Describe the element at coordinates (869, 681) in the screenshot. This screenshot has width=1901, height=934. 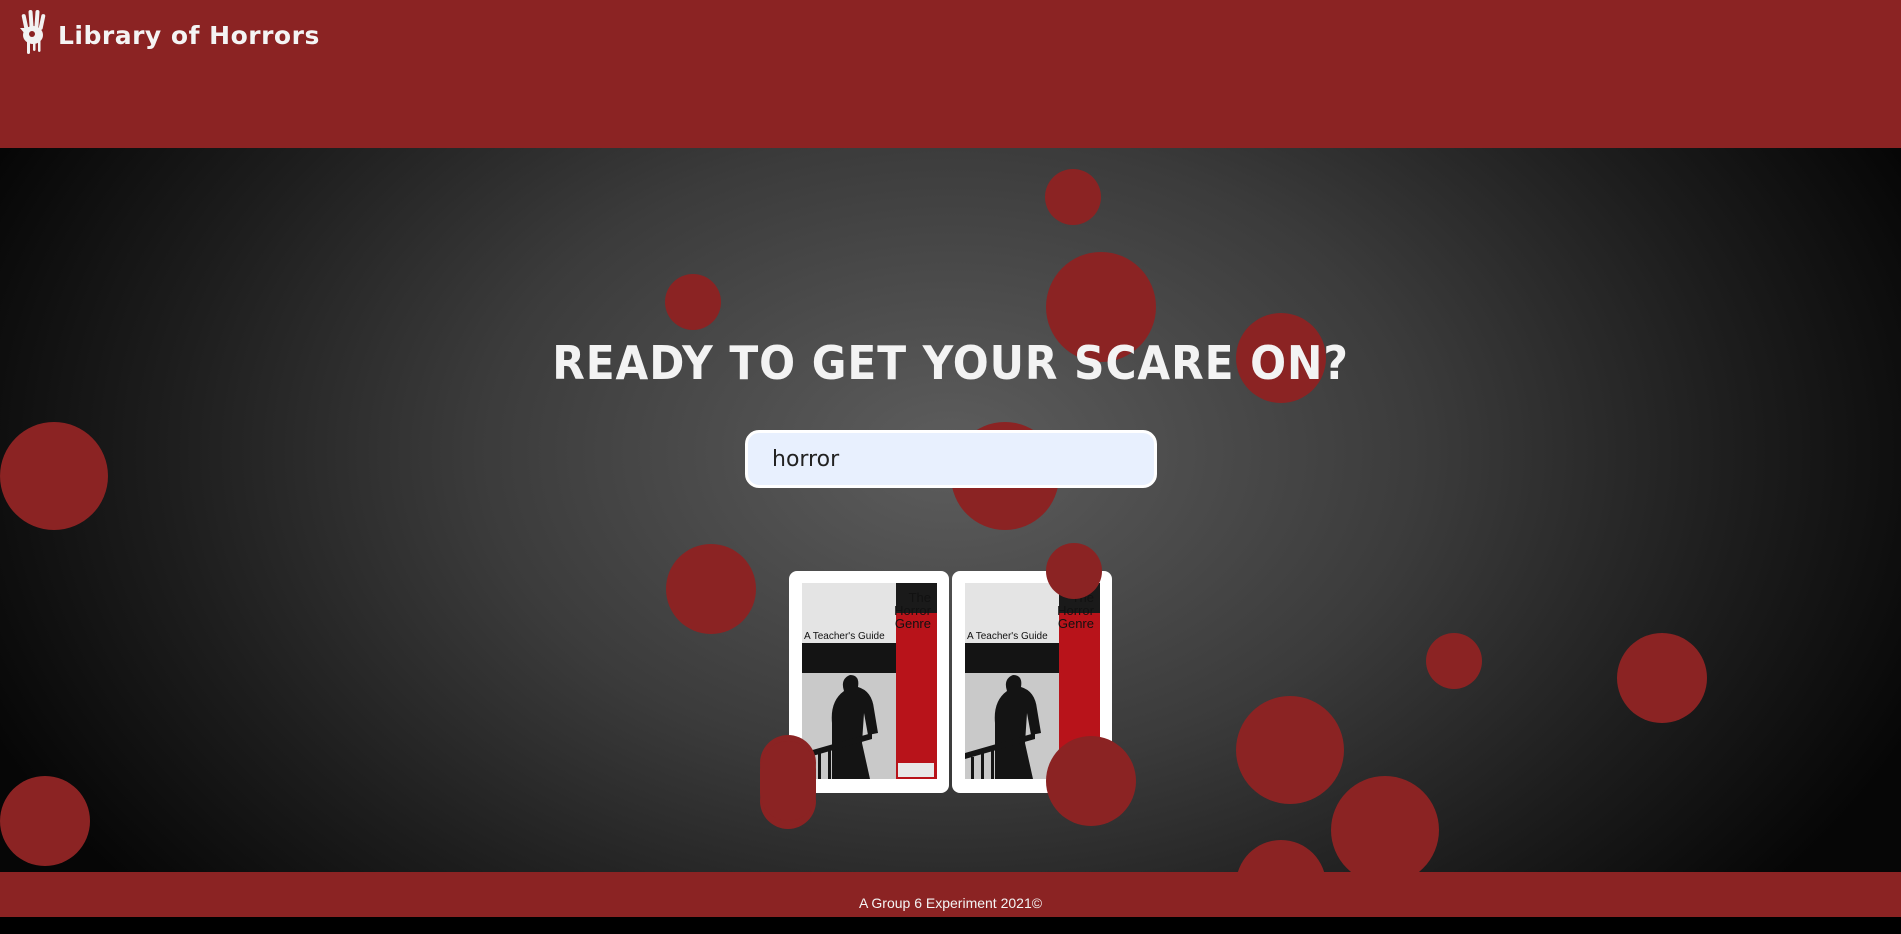
I see `book-cover-image: The Horror Genre A Teacher's Guide` at that location.